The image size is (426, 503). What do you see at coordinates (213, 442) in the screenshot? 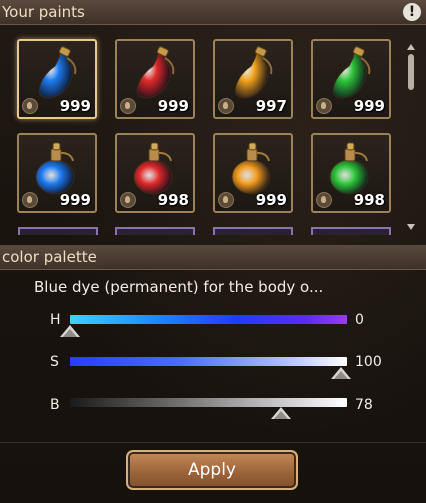
I see `footer-divider` at bounding box center [213, 442].